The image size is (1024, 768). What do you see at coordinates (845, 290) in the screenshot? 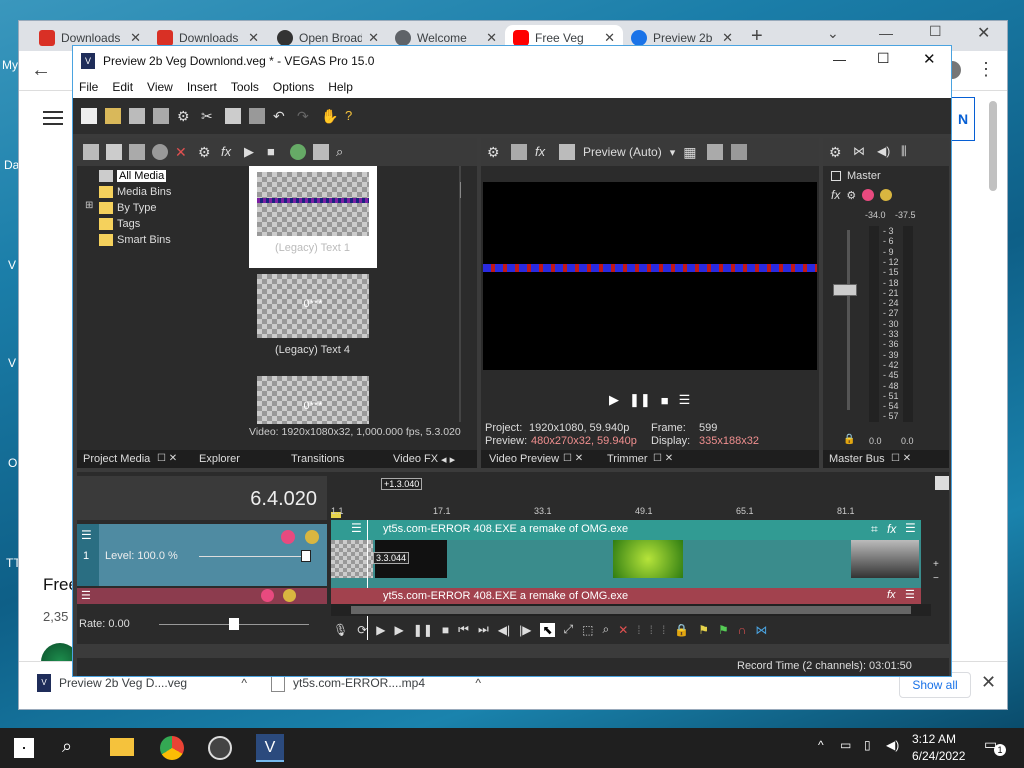
I see `master-fader-handle` at bounding box center [845, 290].